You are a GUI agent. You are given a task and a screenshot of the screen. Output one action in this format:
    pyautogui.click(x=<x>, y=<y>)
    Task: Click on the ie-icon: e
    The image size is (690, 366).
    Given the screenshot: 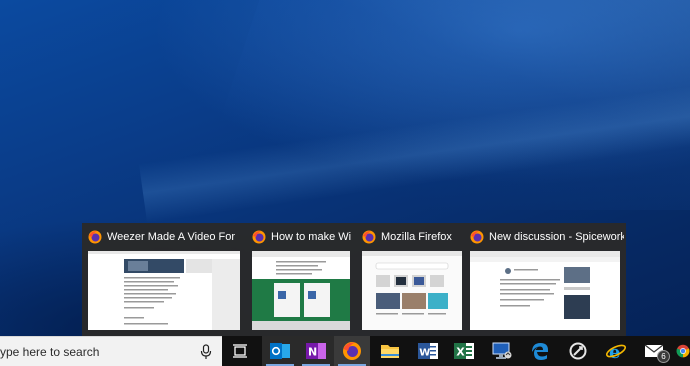 What is the action you would take?
    pyautogui.click(x=616, y=351)
    